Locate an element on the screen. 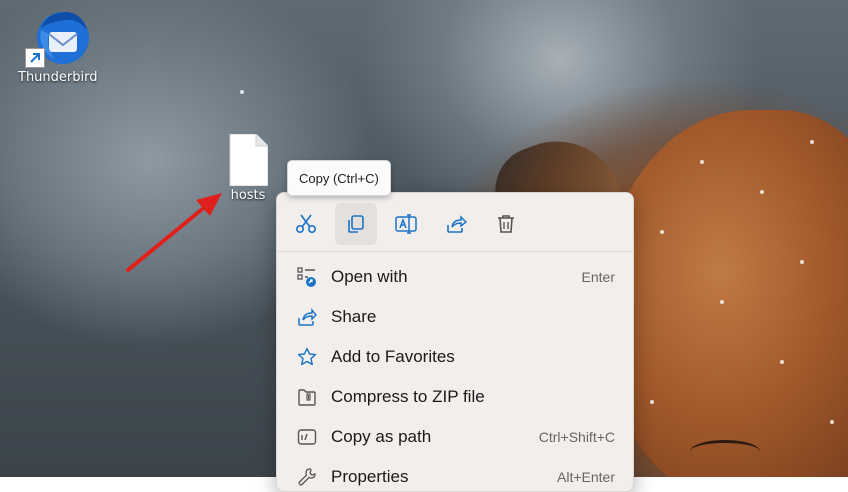 The width and height of the screenshot is (848, 492). scissors-icon is located at coordinates (306, 224).